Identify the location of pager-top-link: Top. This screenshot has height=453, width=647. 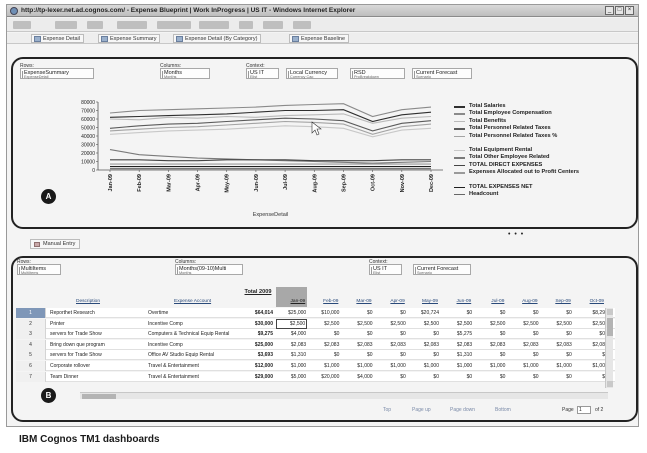
(387, 410).